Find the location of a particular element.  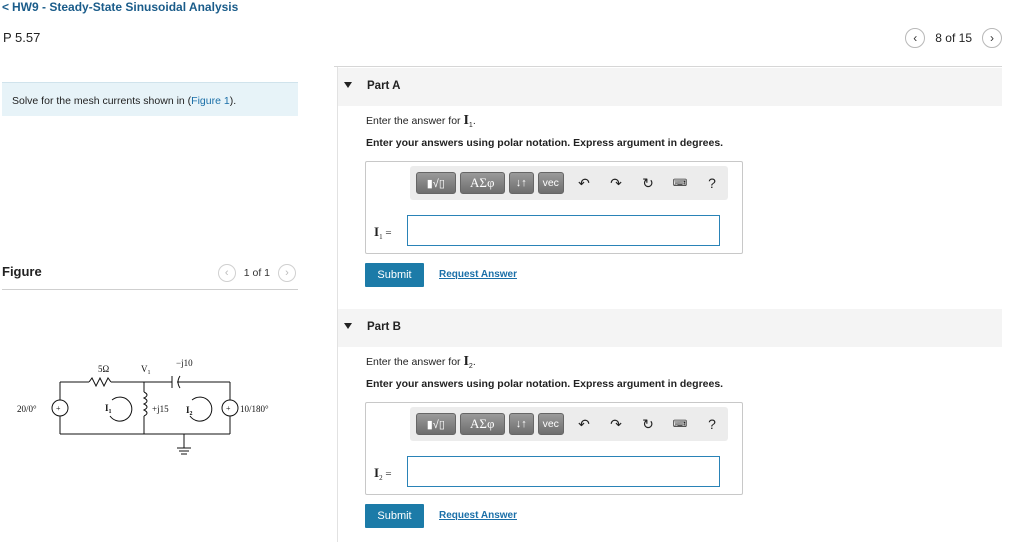

submit-button-a: Submit is located at coordinates (394, 275).